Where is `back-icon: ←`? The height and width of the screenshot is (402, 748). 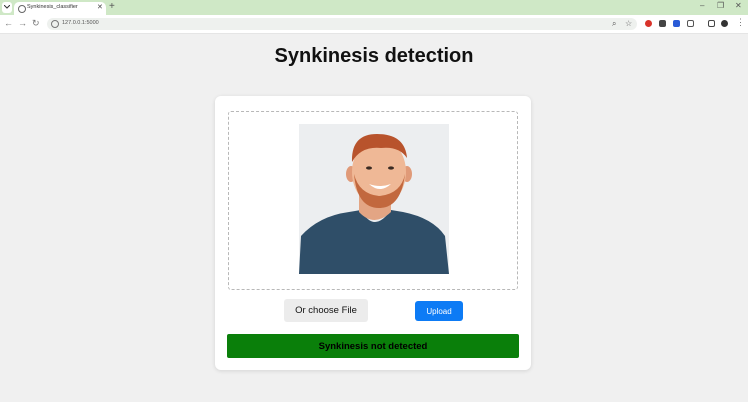 back-icon: ← is located at coordinates (8, 23).